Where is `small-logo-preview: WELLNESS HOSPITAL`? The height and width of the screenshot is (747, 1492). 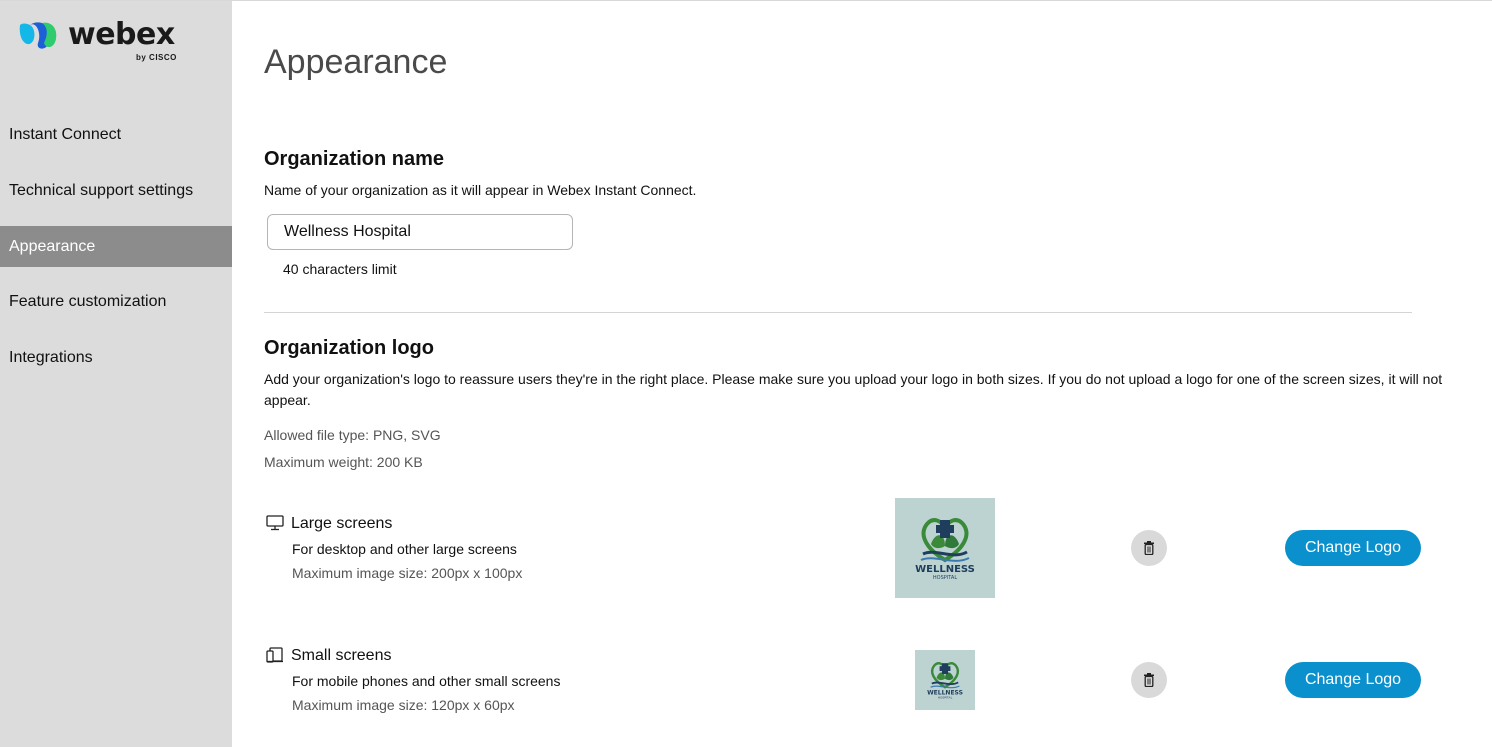
small-logo-preview: WELLNESS HOSPITAL is located at coordinates (945, 680).